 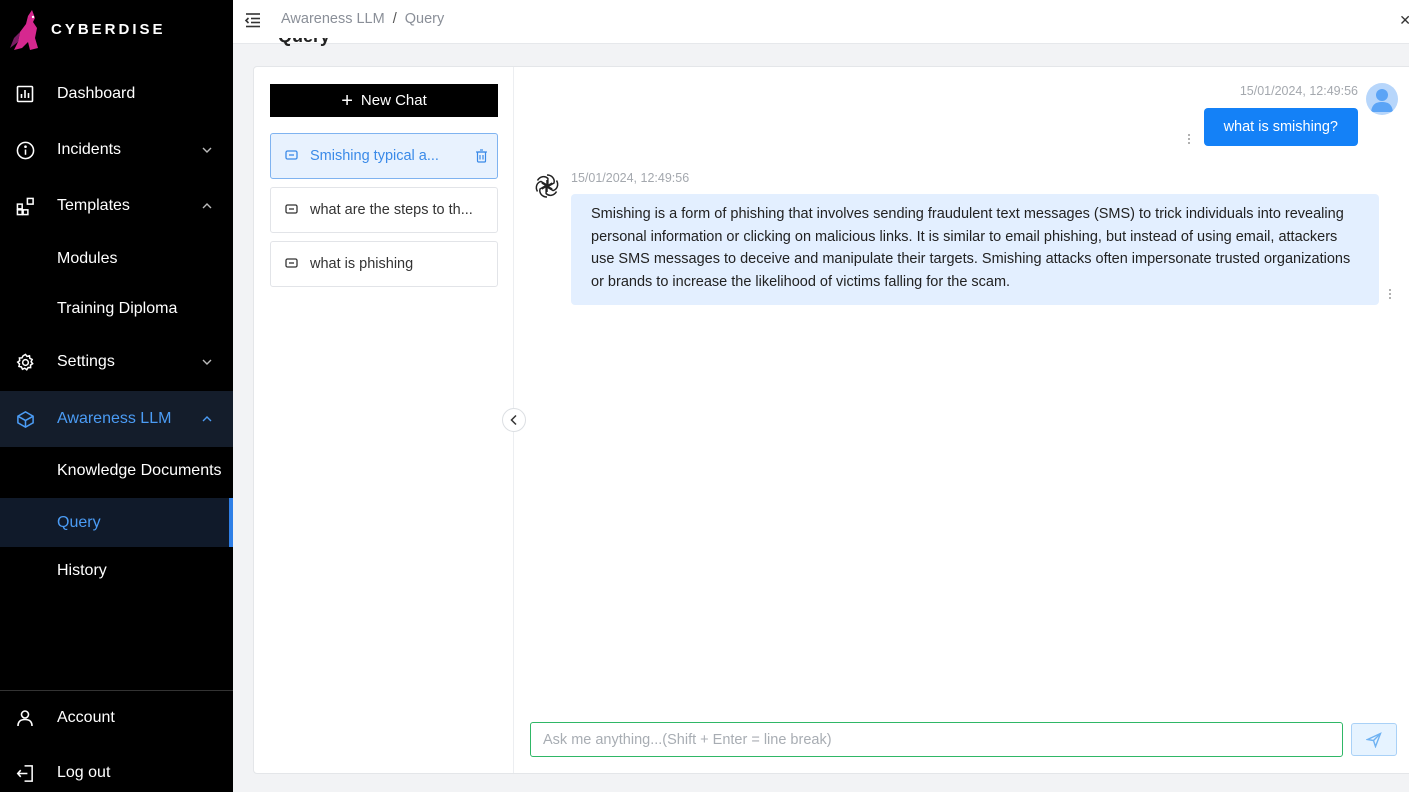 I want to click on info-icon, so click(x=25, y=150).